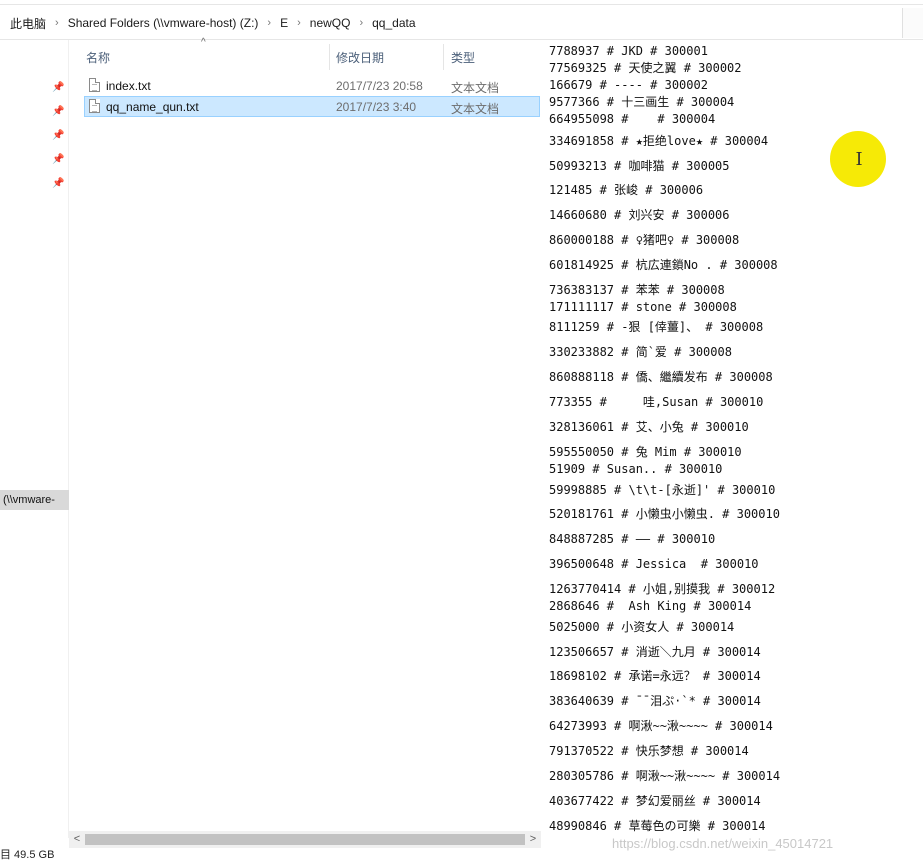 The width and height of the screenshot is (923, 863). What do you see at coordinates (655, 801) in the screenshot?
I see `preview-line: 403677422 # 梦幻爱丽丝 # 300014` at bounding box center [655, 801].